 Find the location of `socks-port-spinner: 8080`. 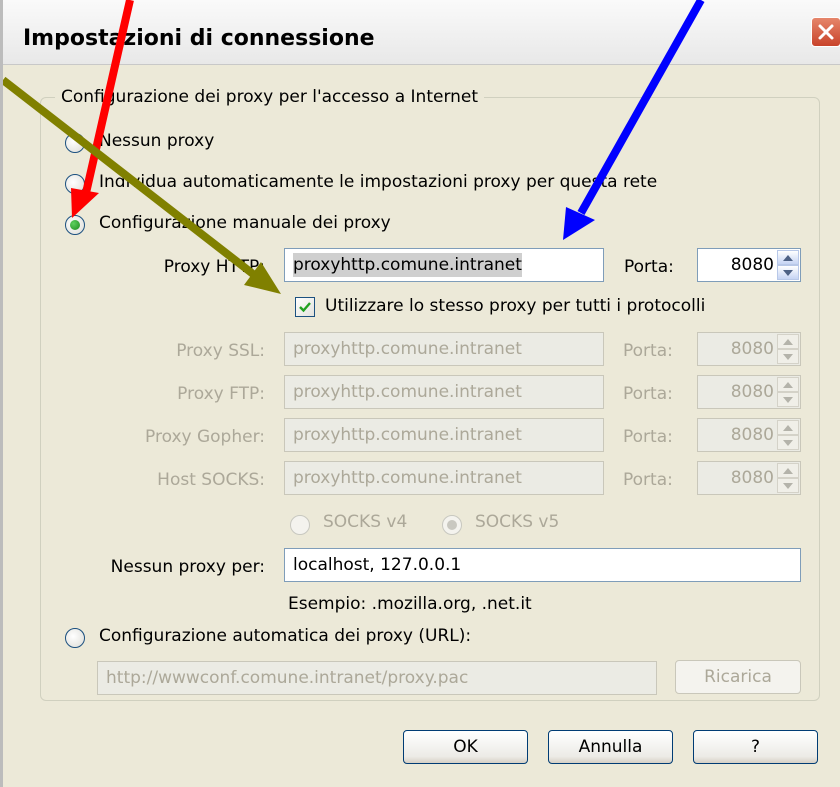

socks-port-spinner: 8080 is located at coordinates (749, 478).